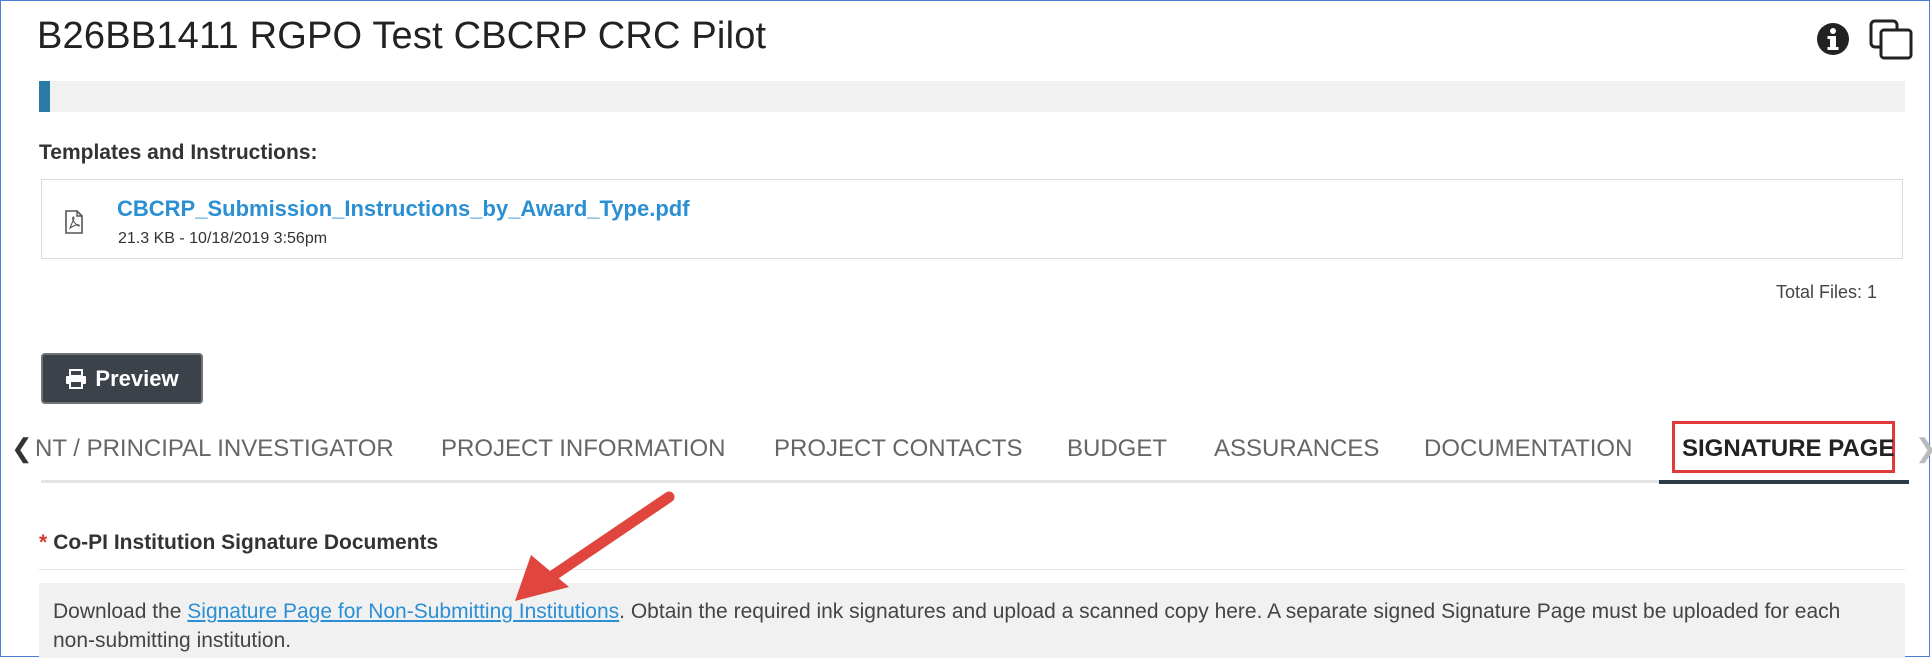 The image size is (1932, 658). Describe the element at coordinates (974, 481) in the screenshot. I see `tabs-divider` at that location.